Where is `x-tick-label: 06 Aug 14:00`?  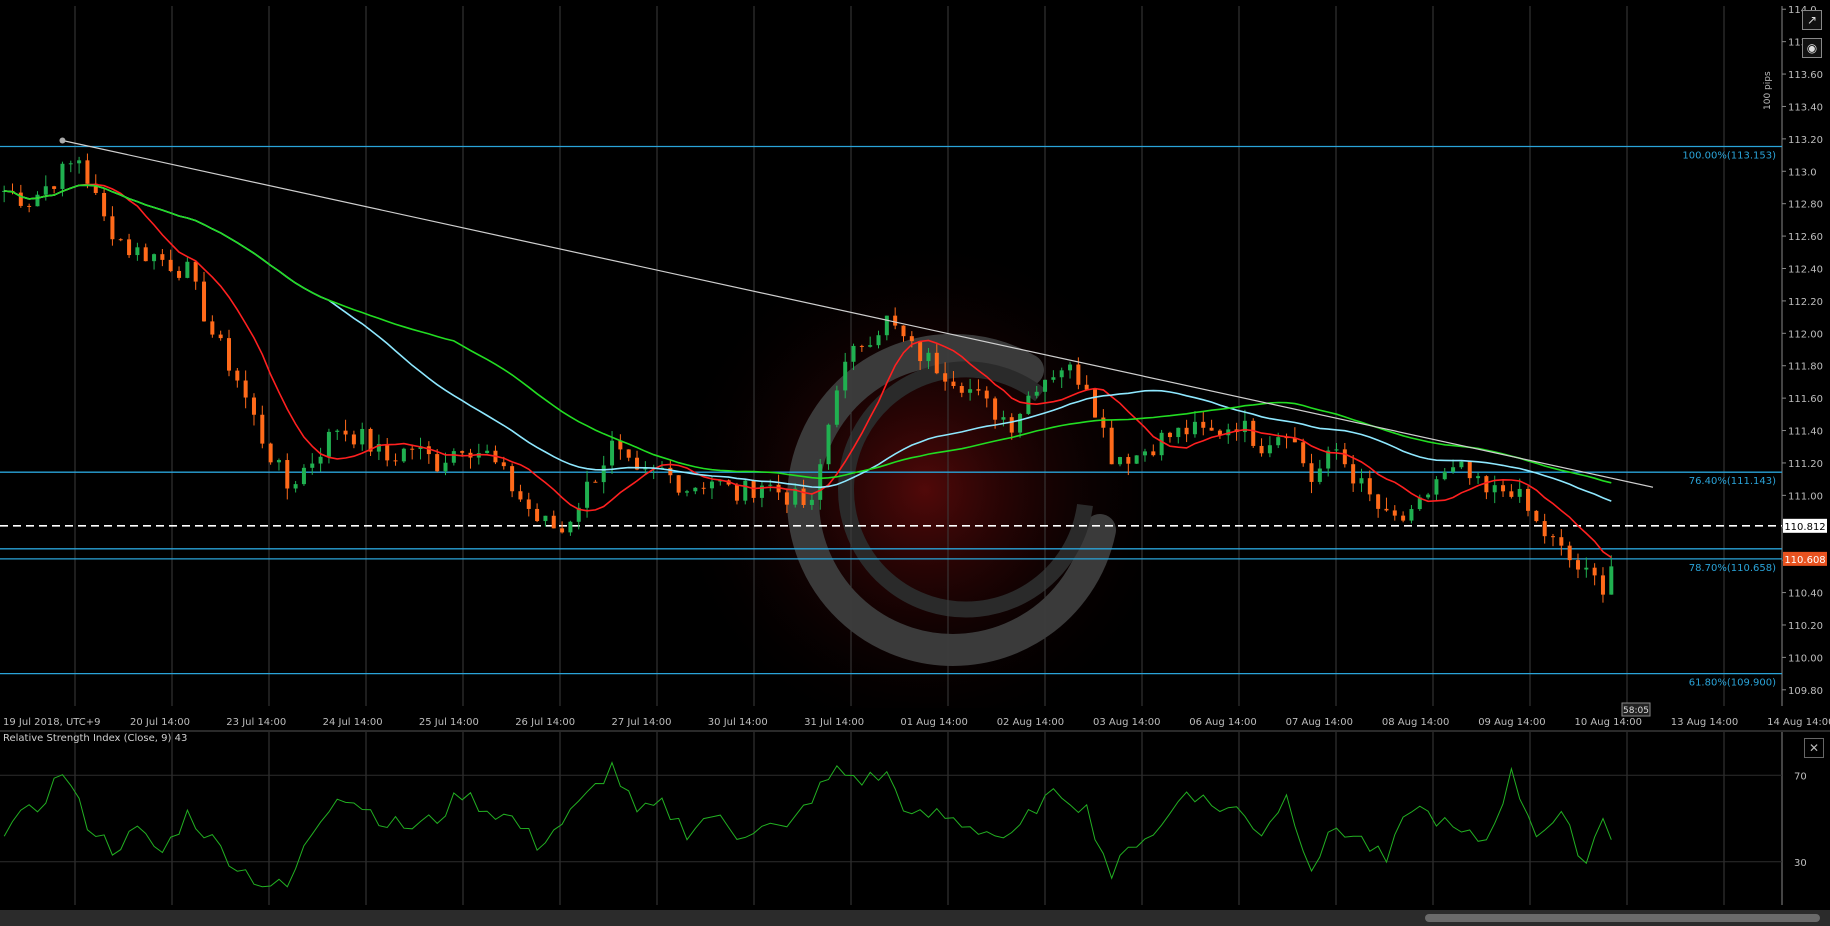 x-tick-label: 06 Aug 14:00 is located at coordinates (1222, 722).